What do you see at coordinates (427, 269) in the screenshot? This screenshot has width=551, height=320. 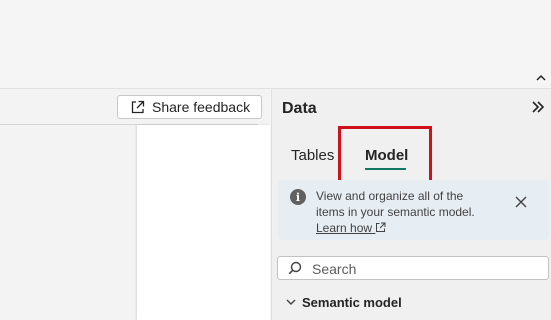 I see `search-input` at bounding box center [427, 269].